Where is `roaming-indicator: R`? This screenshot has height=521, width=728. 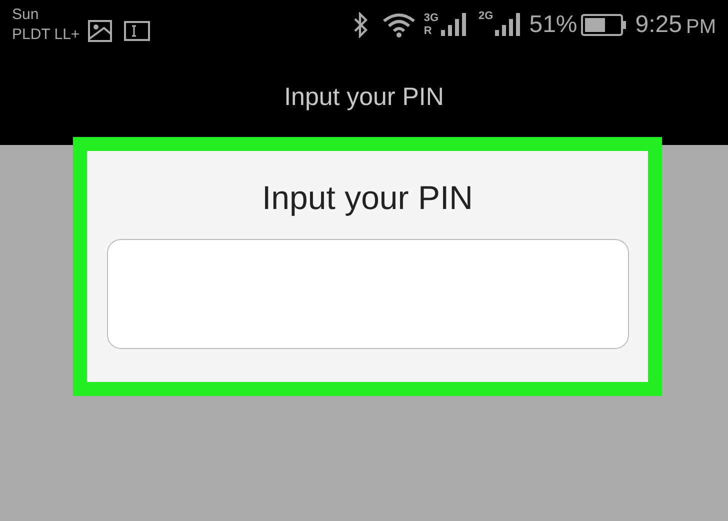
roaming-indicator: R is located at coordinates (428, 31).